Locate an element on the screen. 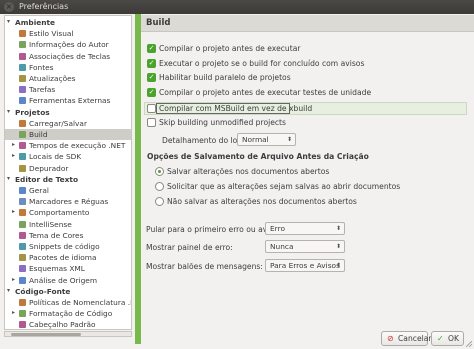 The width and height of the screenshot is (474, 349). tree-item-label: Atualizações is located at coordinates (52, 78).